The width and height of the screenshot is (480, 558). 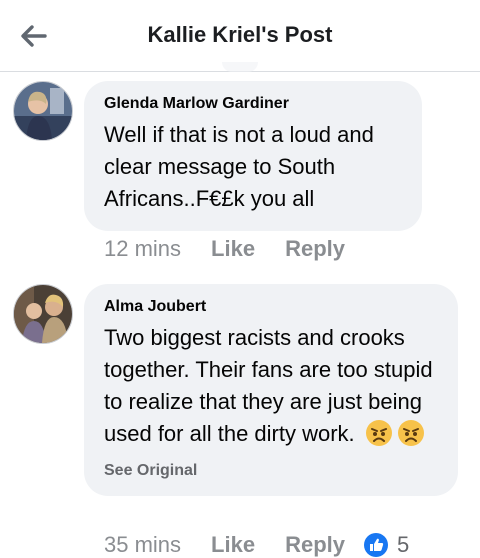 What do you see at coordinates (376, 545) in the screenshot?
I see `like-reaction-icon` at bounding box center [376, 545].